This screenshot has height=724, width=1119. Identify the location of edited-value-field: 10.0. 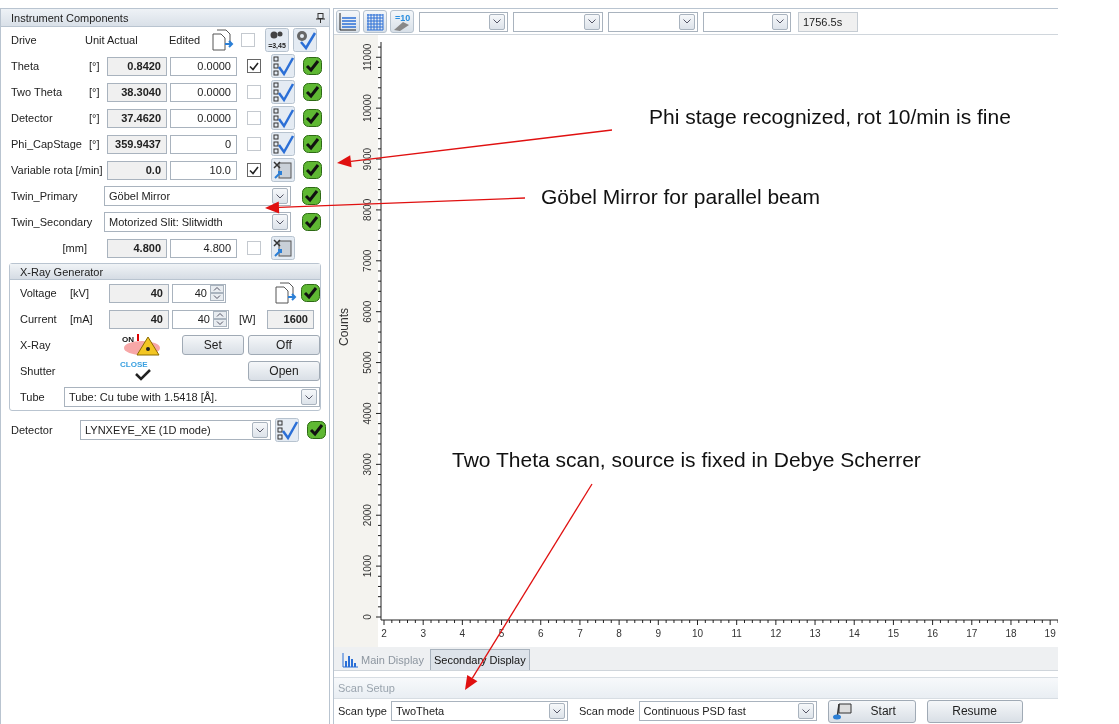
(203, 170).